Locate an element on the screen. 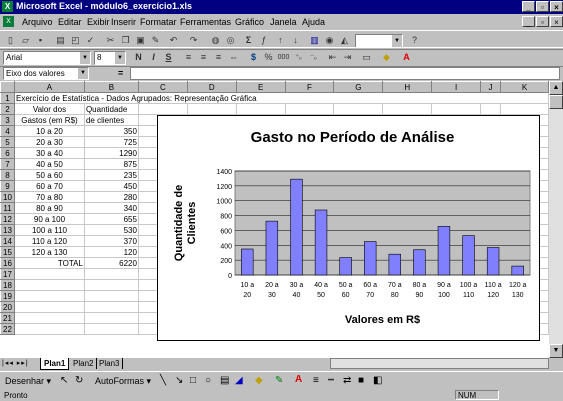  help-icon: ? is located at coordinates (414, 40).